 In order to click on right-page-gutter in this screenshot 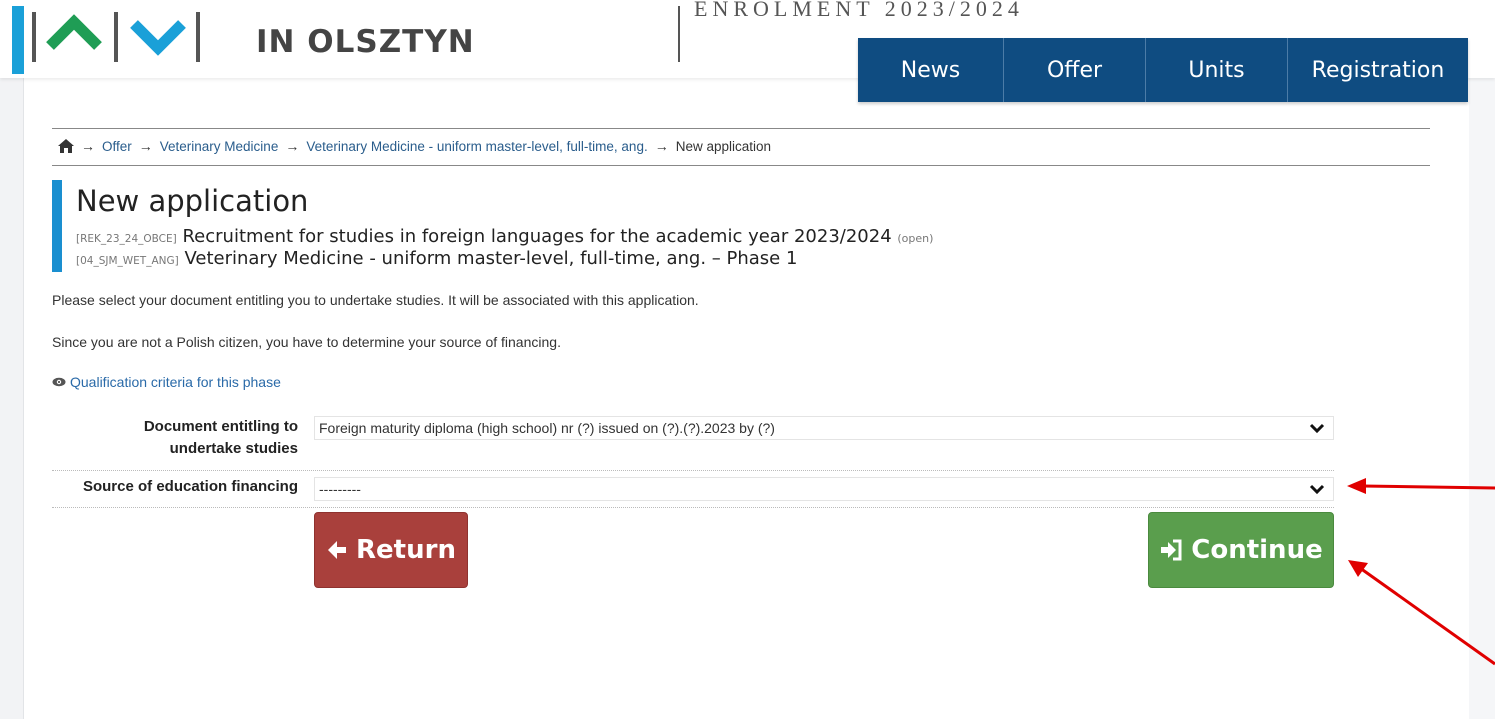, I will do `click(1482, 359)`.